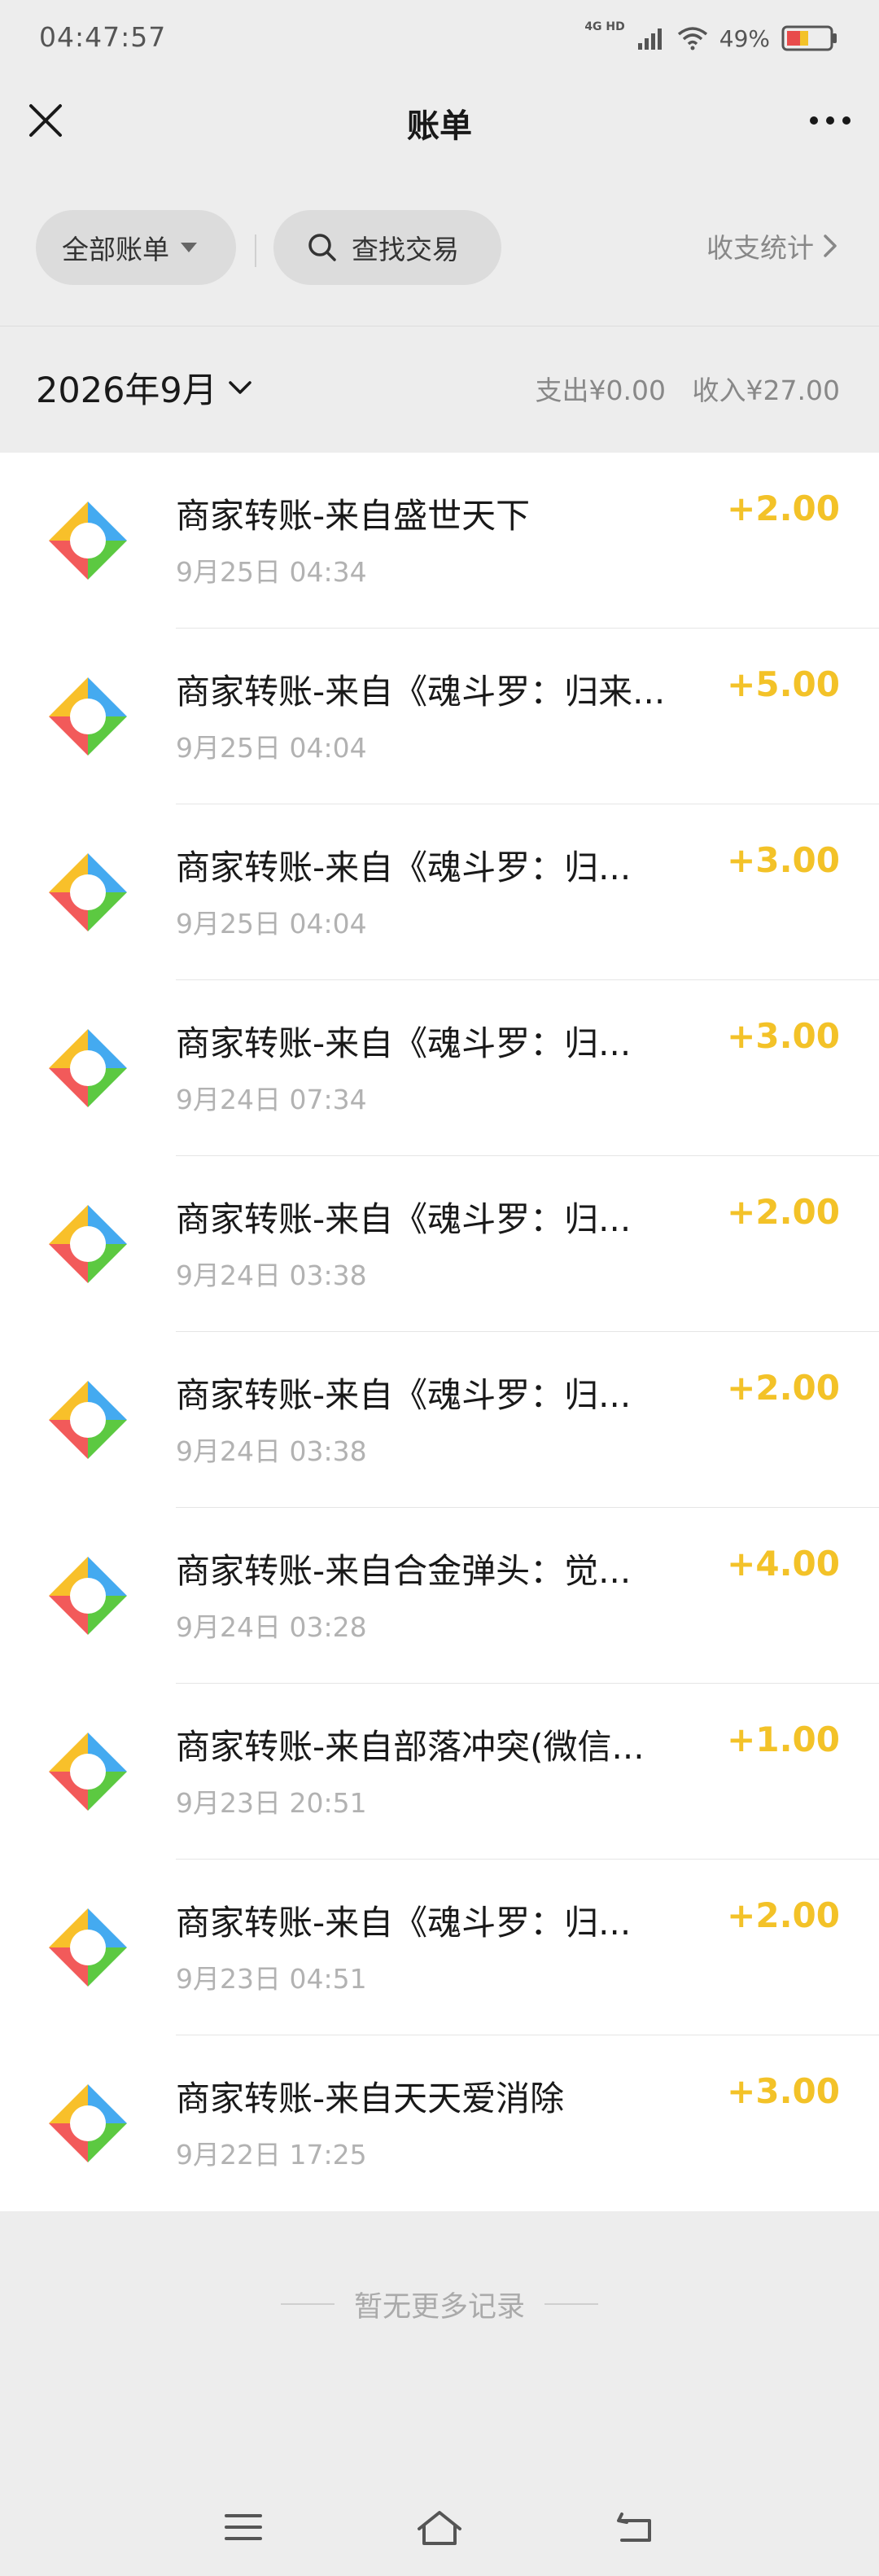 This screenshot has height=2576, width=879. I want to click on transaction-row: 商家转账-来自盛世天下 9月25日 04:34 +2.00, so click(439, 541).